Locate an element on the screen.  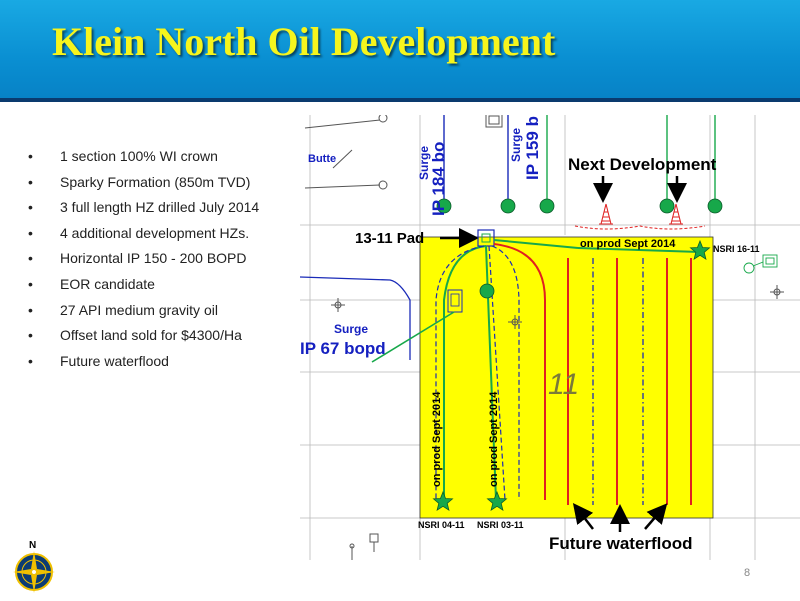
butte-label: Butte is located at coordinates (322, 159).